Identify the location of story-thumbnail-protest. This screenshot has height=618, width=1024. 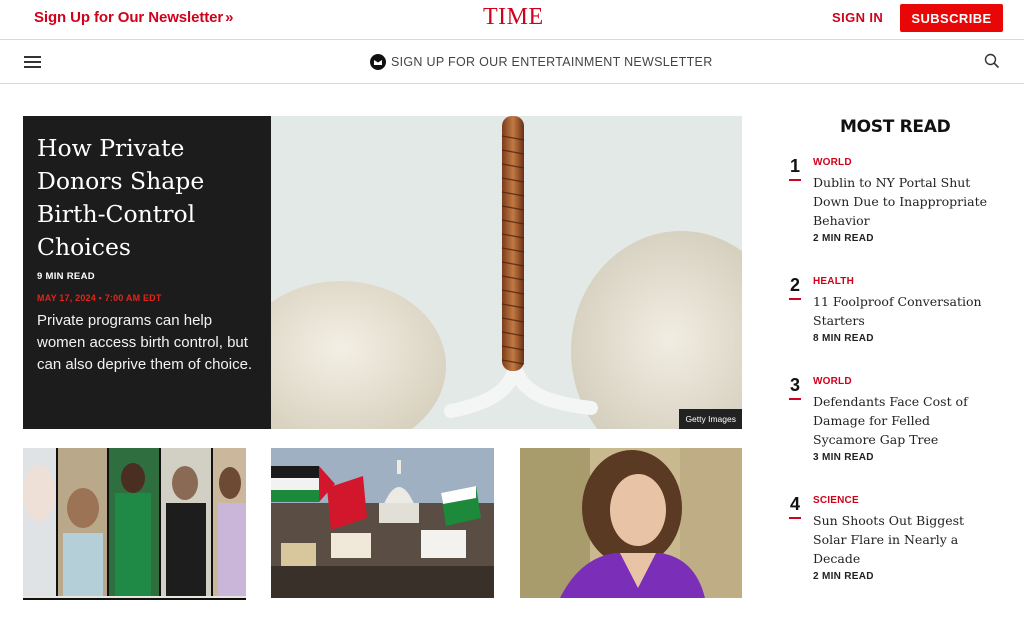
(382, 523).